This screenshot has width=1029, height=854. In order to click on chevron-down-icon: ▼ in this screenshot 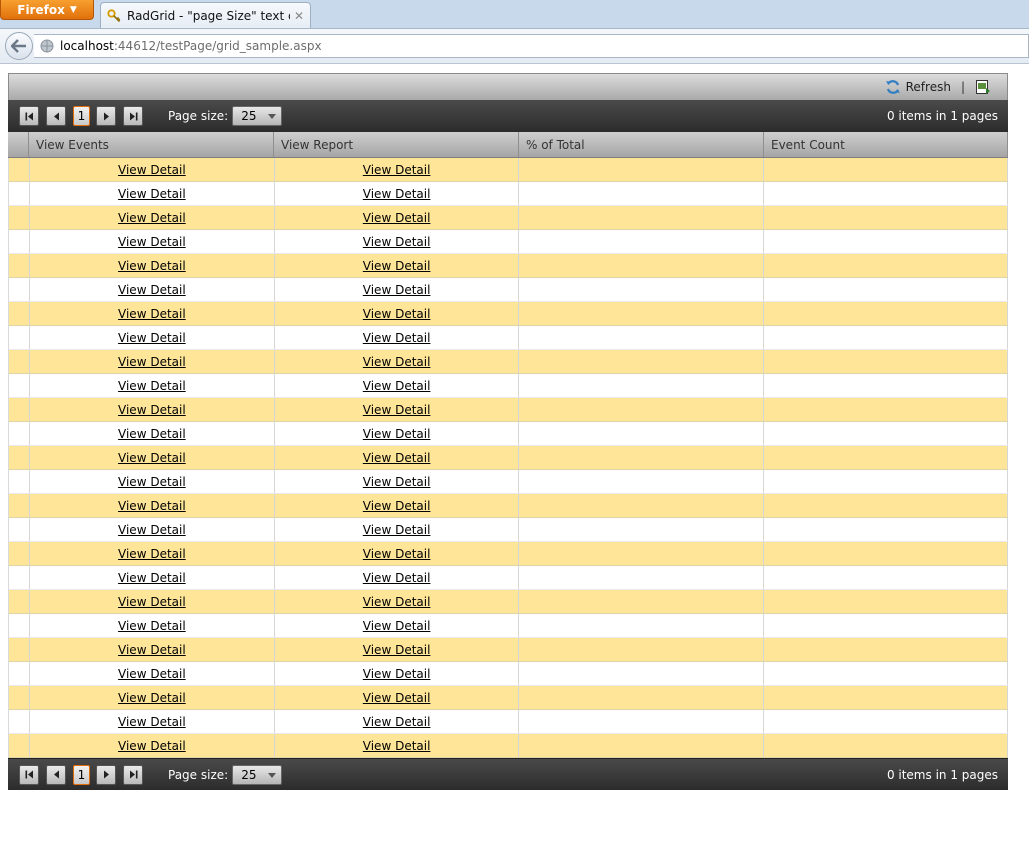, I will do `click(73, 9)`.